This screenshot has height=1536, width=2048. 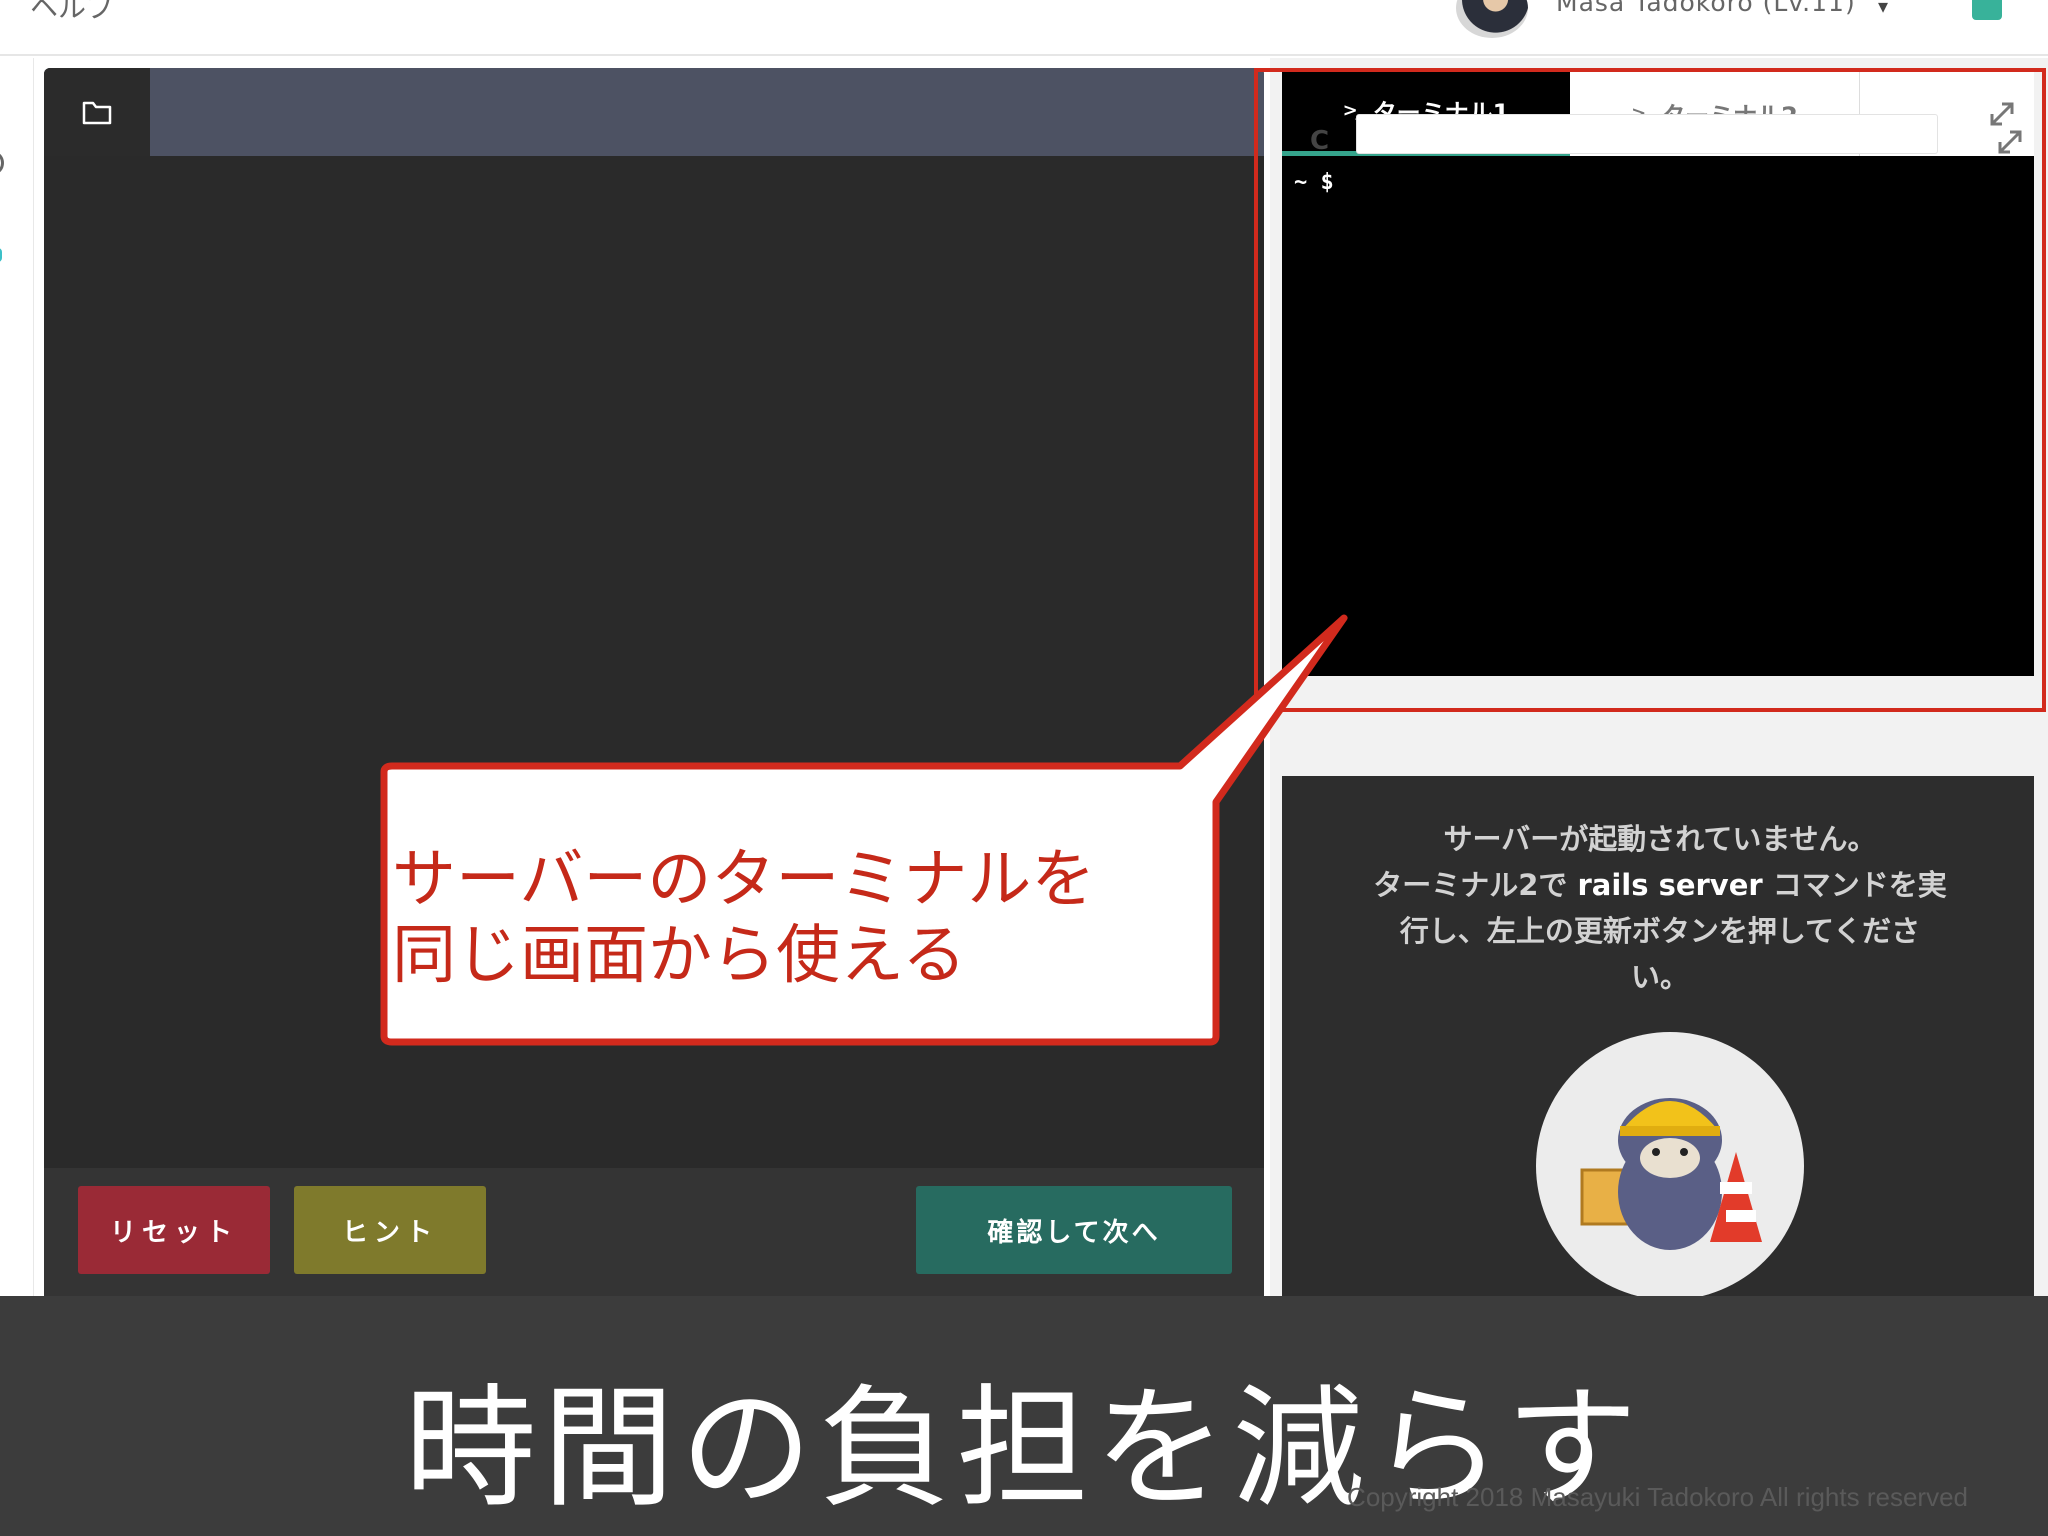 I want to click on user-name: Masa Tadokoro (Lv.11), so click(x=1706, y=8).